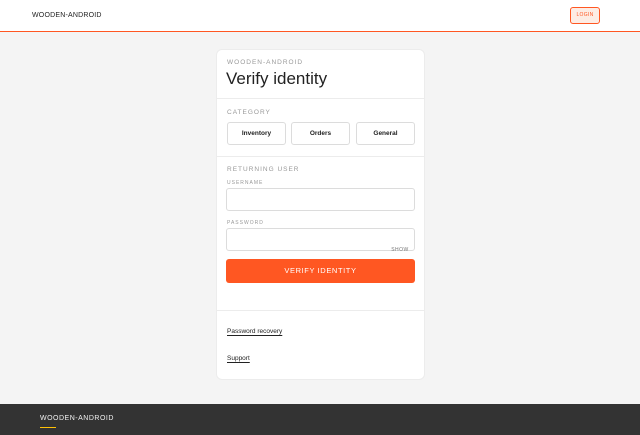 Image resolution: width=640 pixels, height=435 pixels. What do you see at coordinates (320, 419) in the screenshot?
I see `footer: WOODEN-ANDROID` at bounding box center [320, 419].